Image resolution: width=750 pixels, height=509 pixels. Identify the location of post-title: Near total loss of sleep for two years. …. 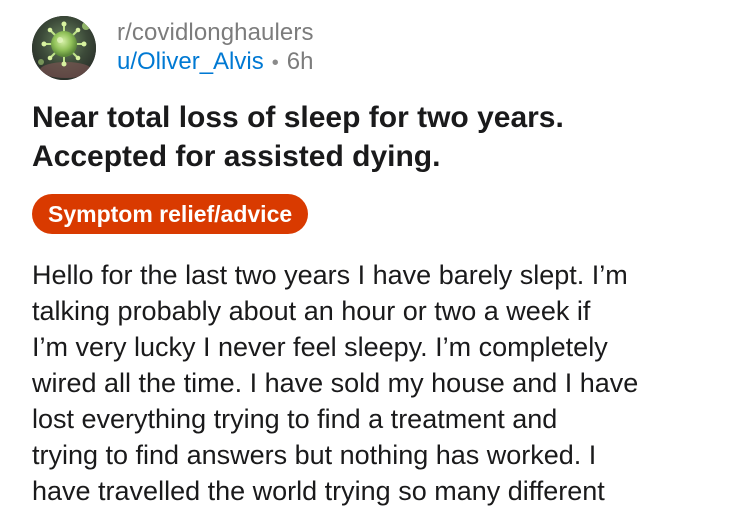
(377, 137).